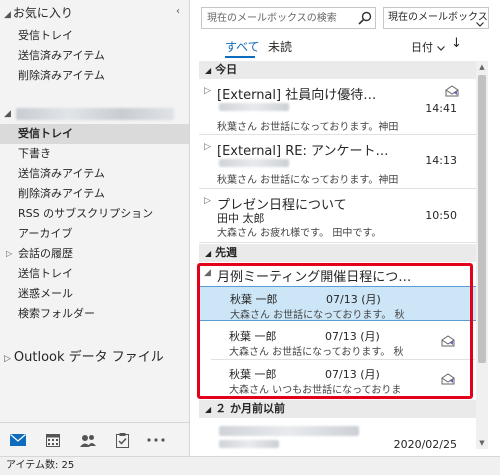  I want to click on active-tab-indicator, so click(240, 57).